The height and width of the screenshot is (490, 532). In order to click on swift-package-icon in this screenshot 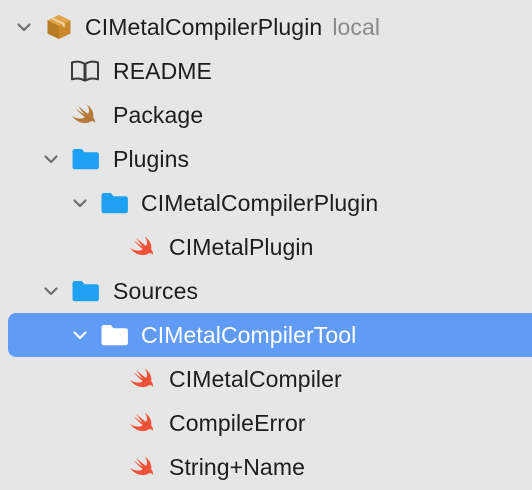, I will do `click(85, 115)`.